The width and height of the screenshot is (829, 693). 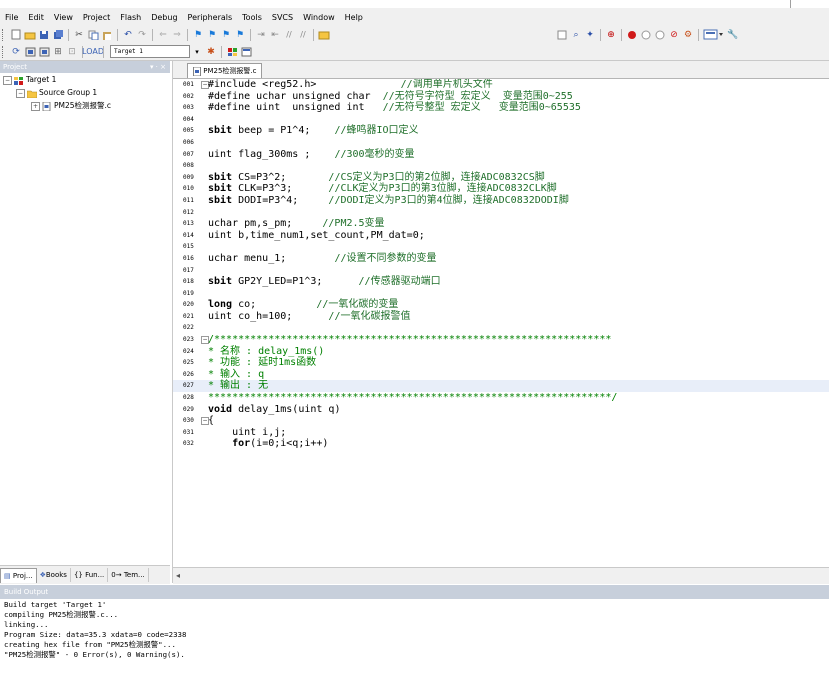 What do you see at coordinates (501, 224) in the screenshot?
I see `code-line: 013 uchar pm,s_pm; //PM2.5变量` at bounding box center [501, 224].